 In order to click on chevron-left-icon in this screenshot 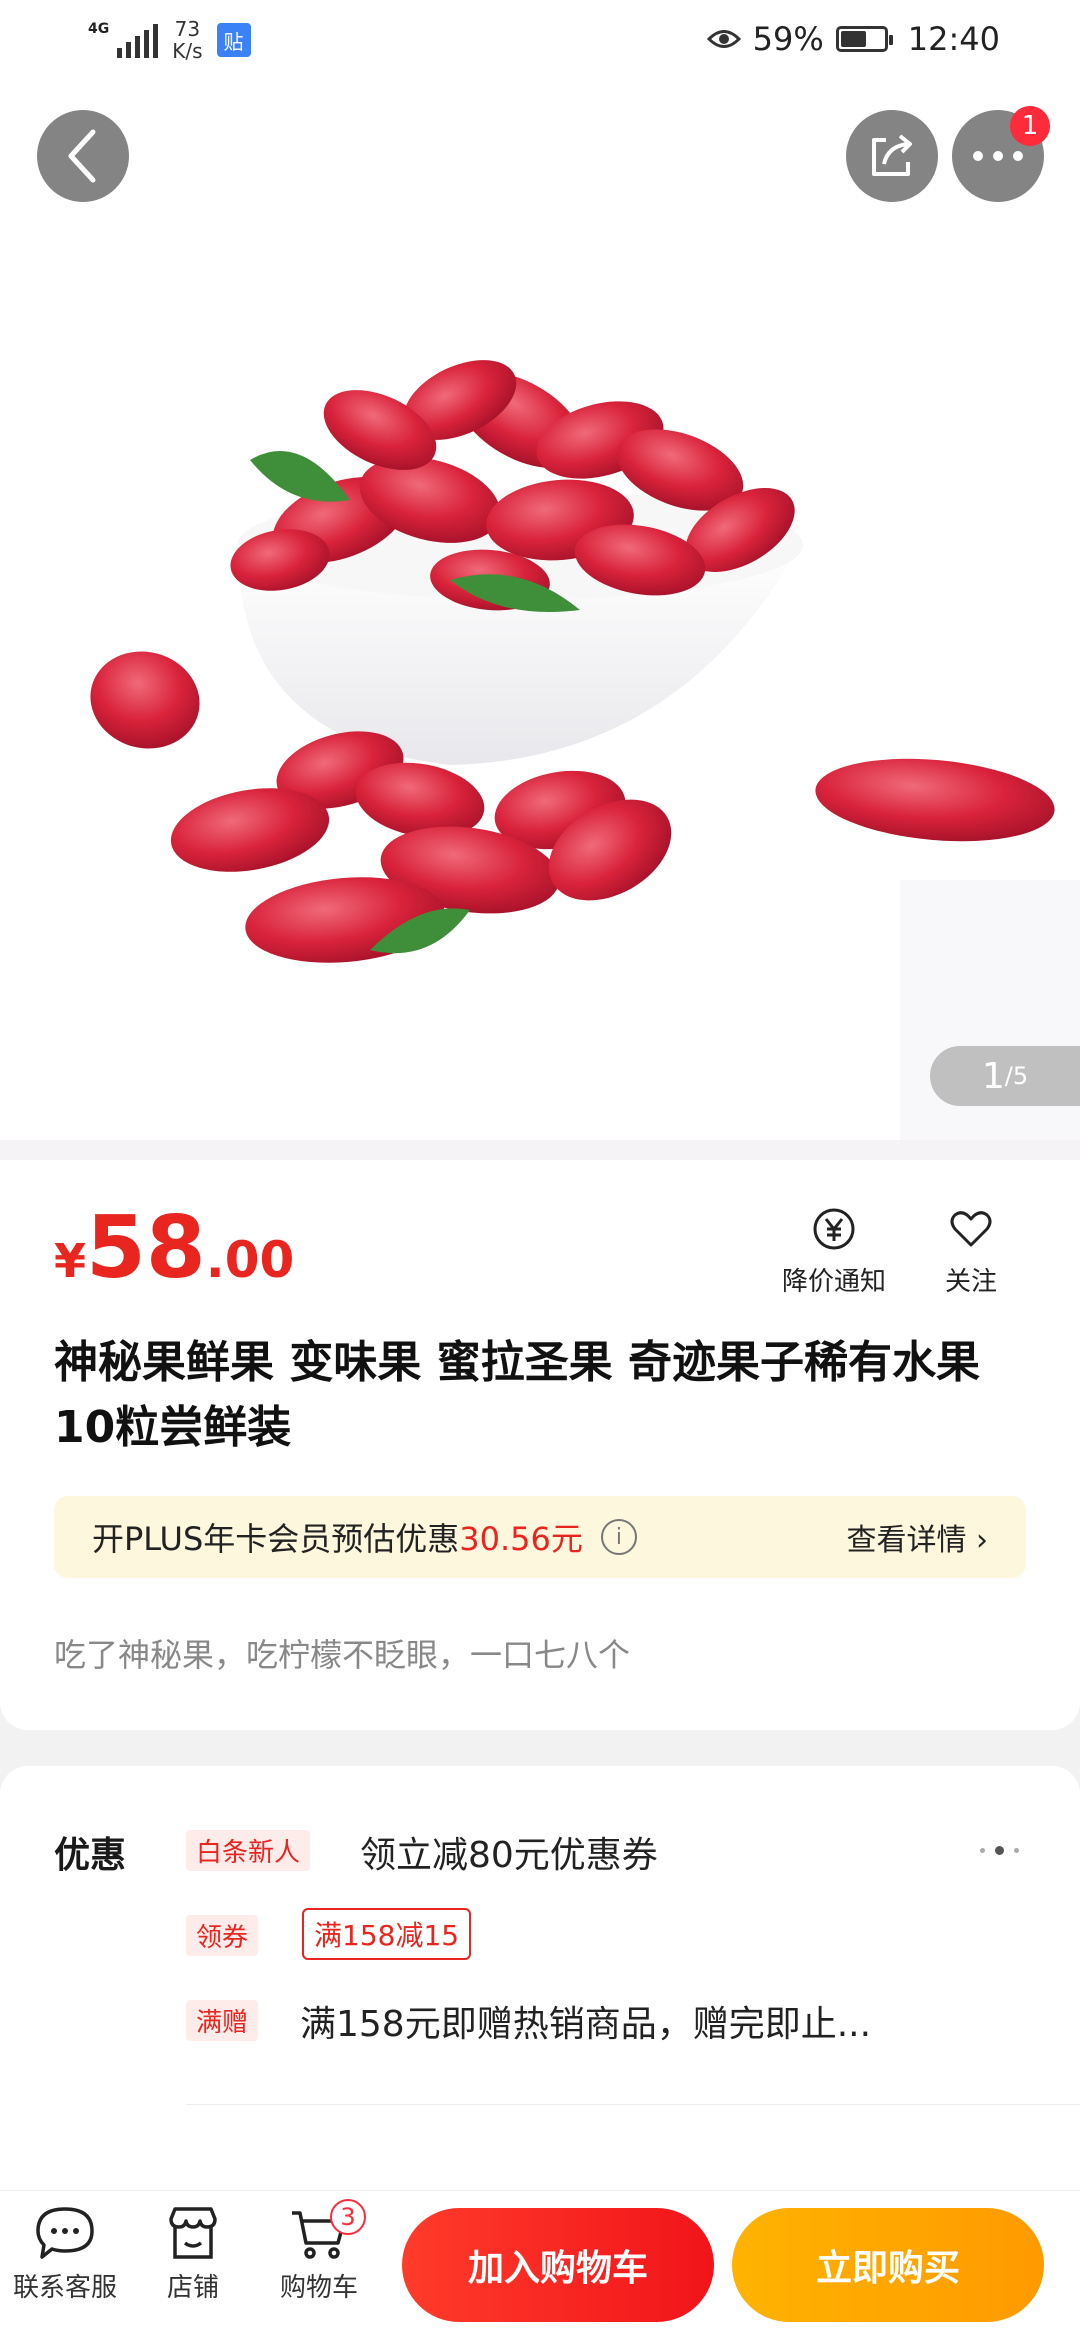, I will do `click(82, 156)`.